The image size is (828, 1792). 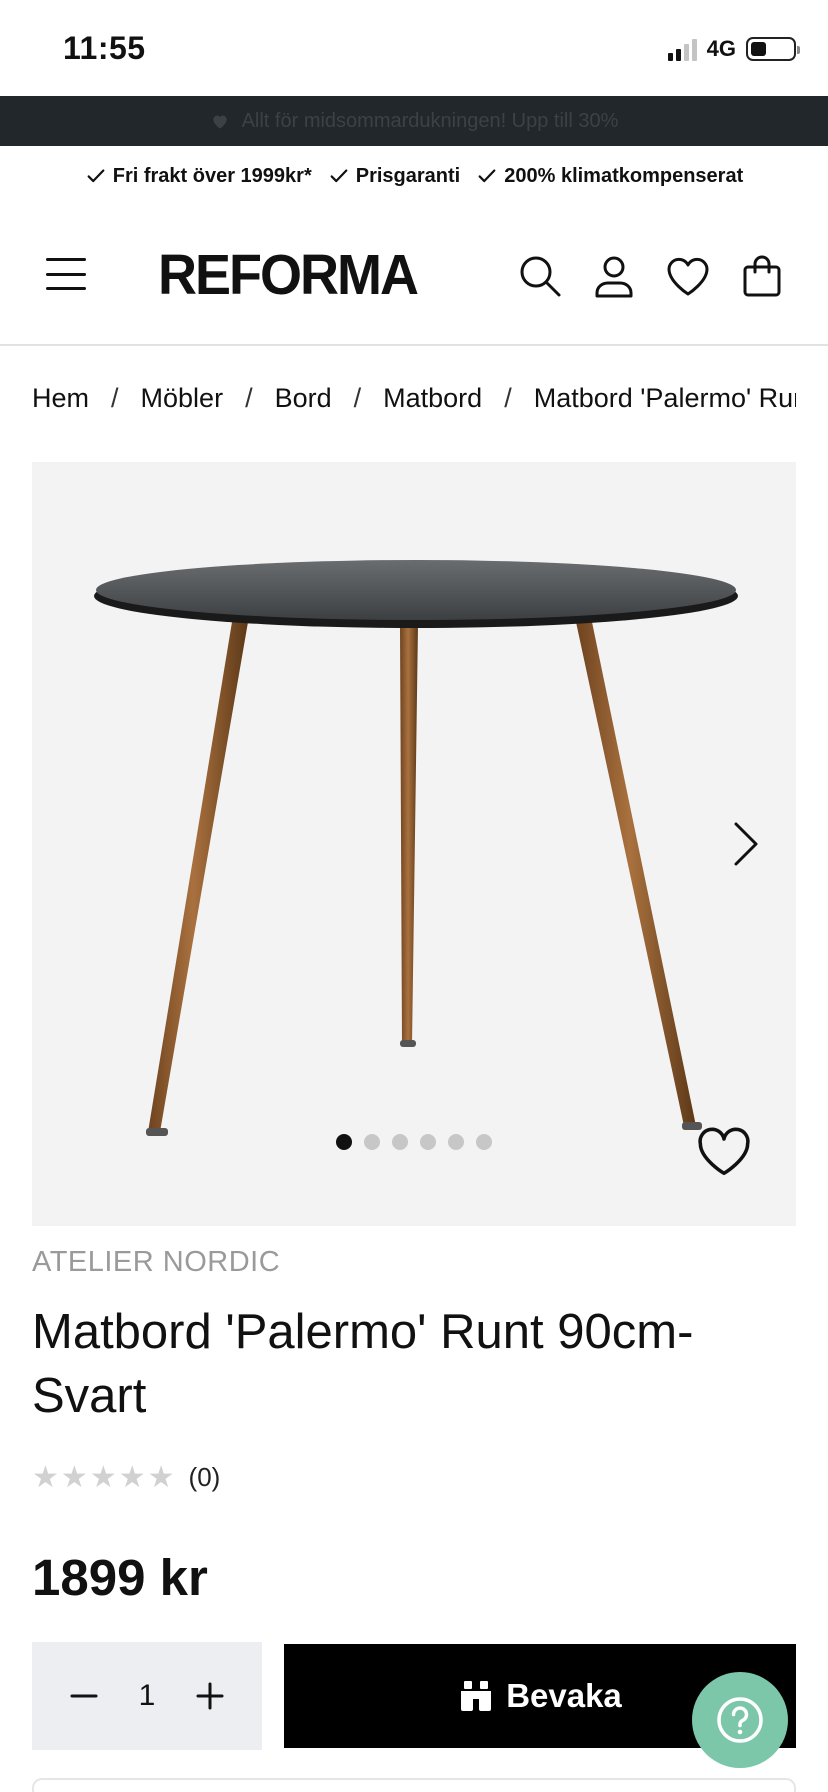 What do you see at coordinates (432, 398) in the screenshot?
I see `breadcrumb-item: Matbord` at bounding box center [432, 398].